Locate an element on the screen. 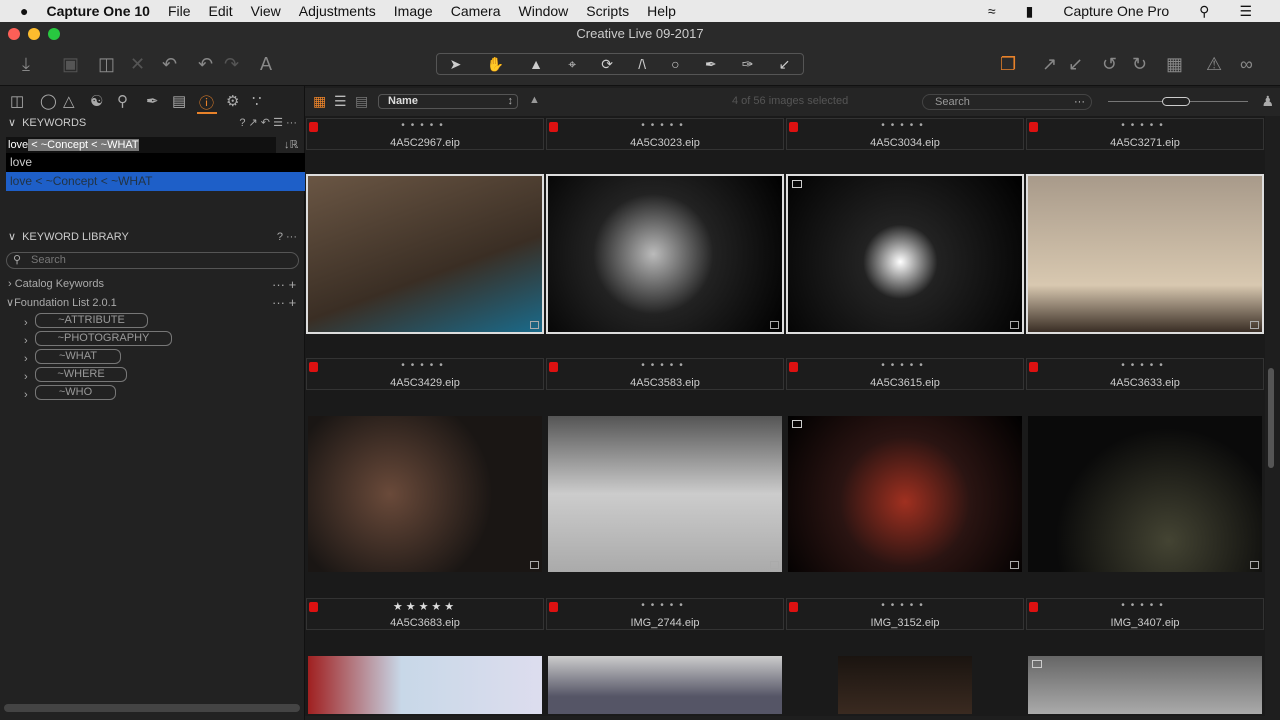 The image size is (1280, 720). keywords-header: ∨ KEYWORDS ? ↗ ↶ ☰ ··· is located at coordinates (152, 123).